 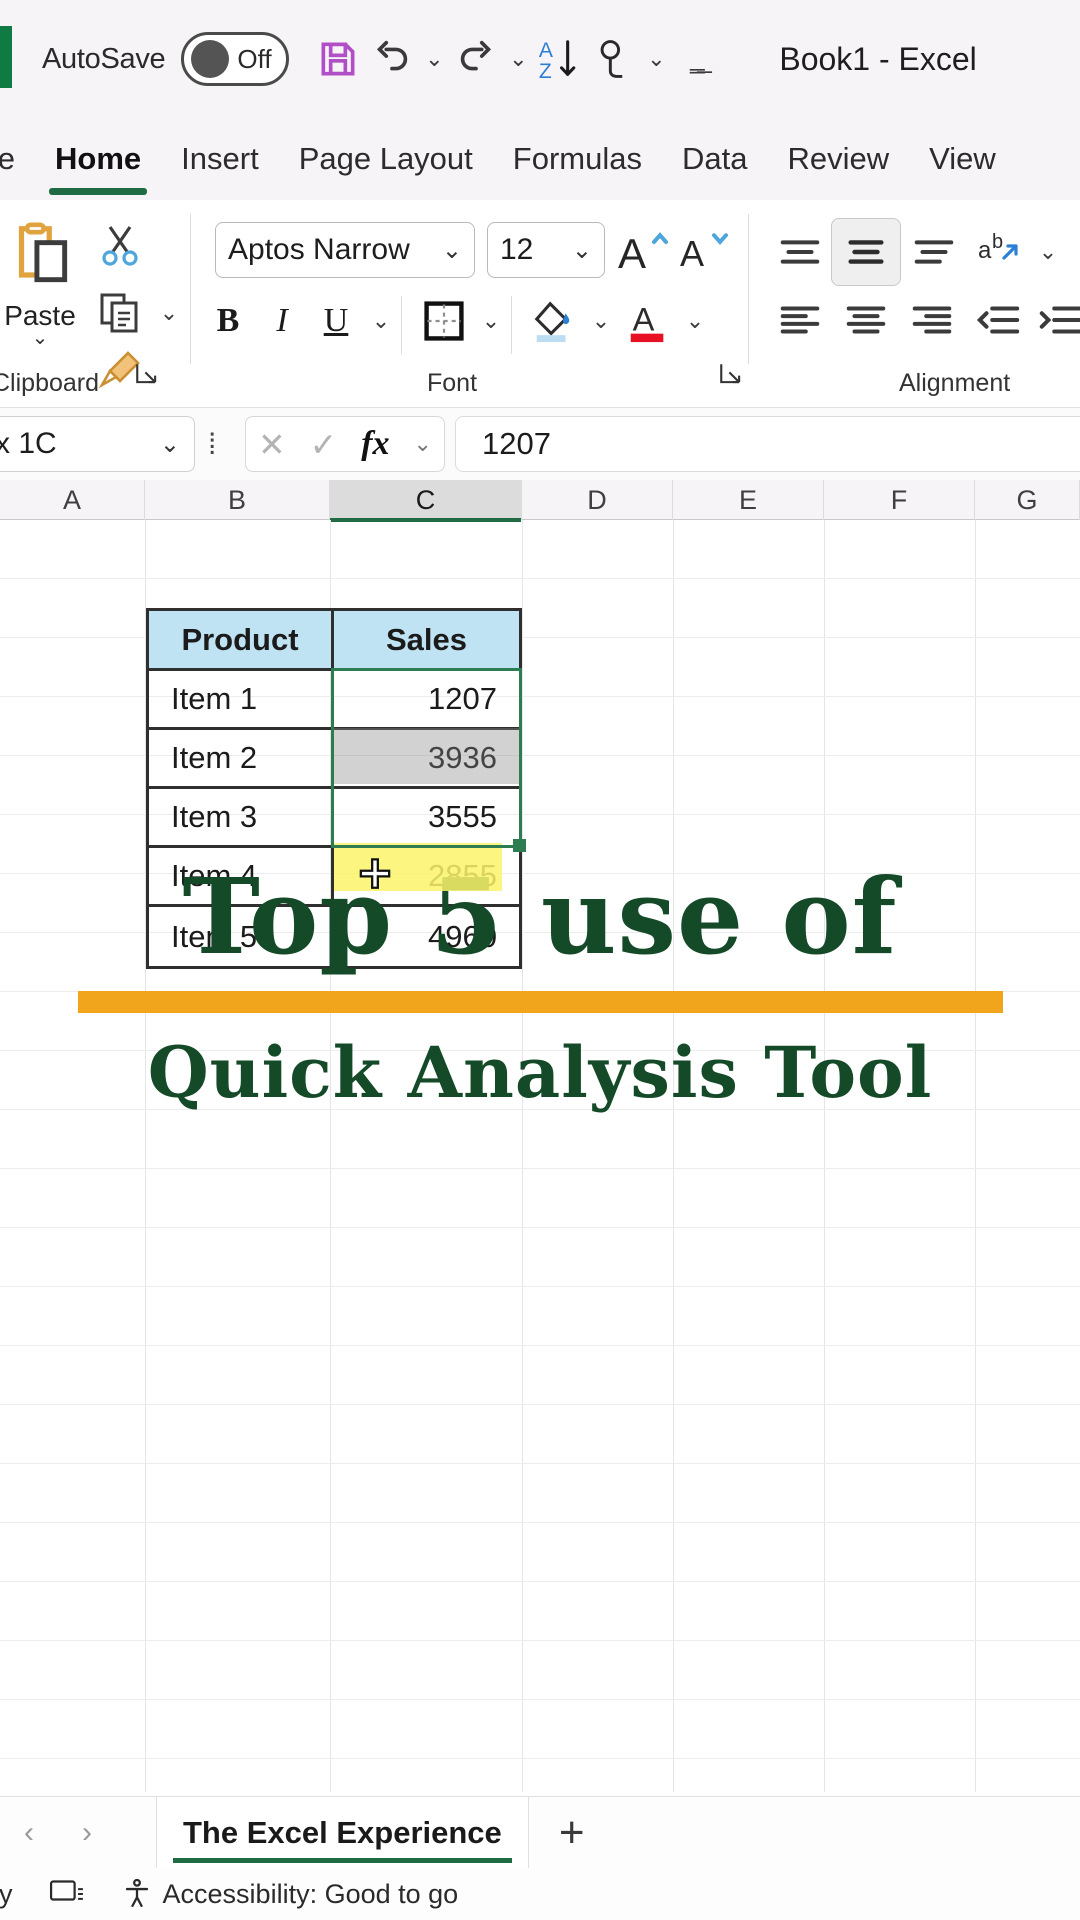 What do you see at coordinates (1048, 252) in the screenshot?
I see `orientation-dropdown-icon: ⌄` at bounding box center [1048, 252].